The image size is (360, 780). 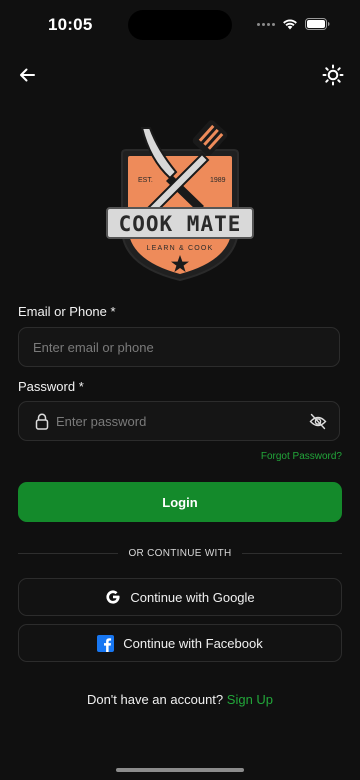 I want to click on google-signin-button: Continue with Google, so click(x=180, y=597).